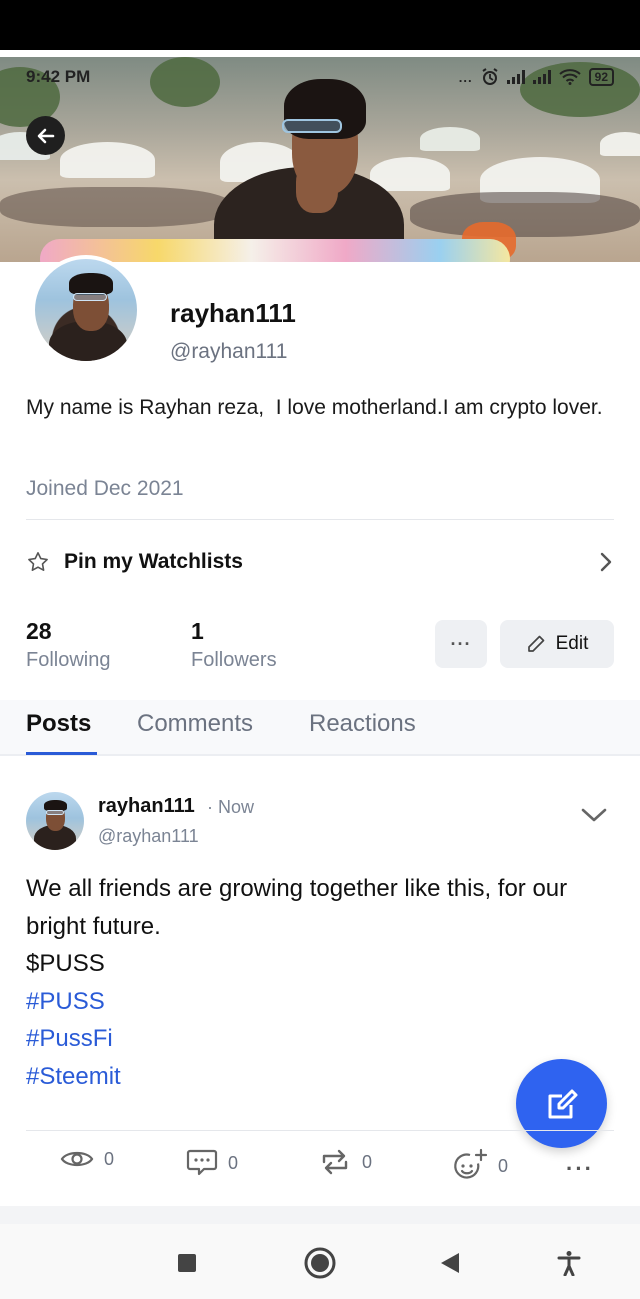 The width and height of the screenshot is (640, 1299). I want to click on post-author-handle: @rayhan111, so click(148, 836).